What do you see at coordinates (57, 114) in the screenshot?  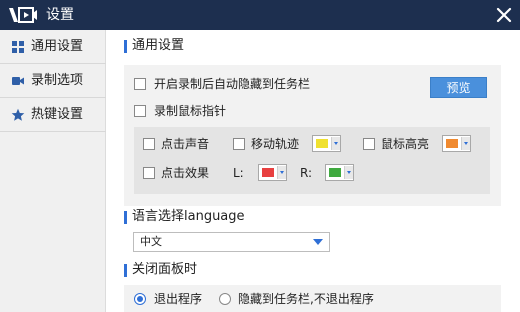 I see `sidebar-item-label: 热键设置` at bounding box center [57, 114].